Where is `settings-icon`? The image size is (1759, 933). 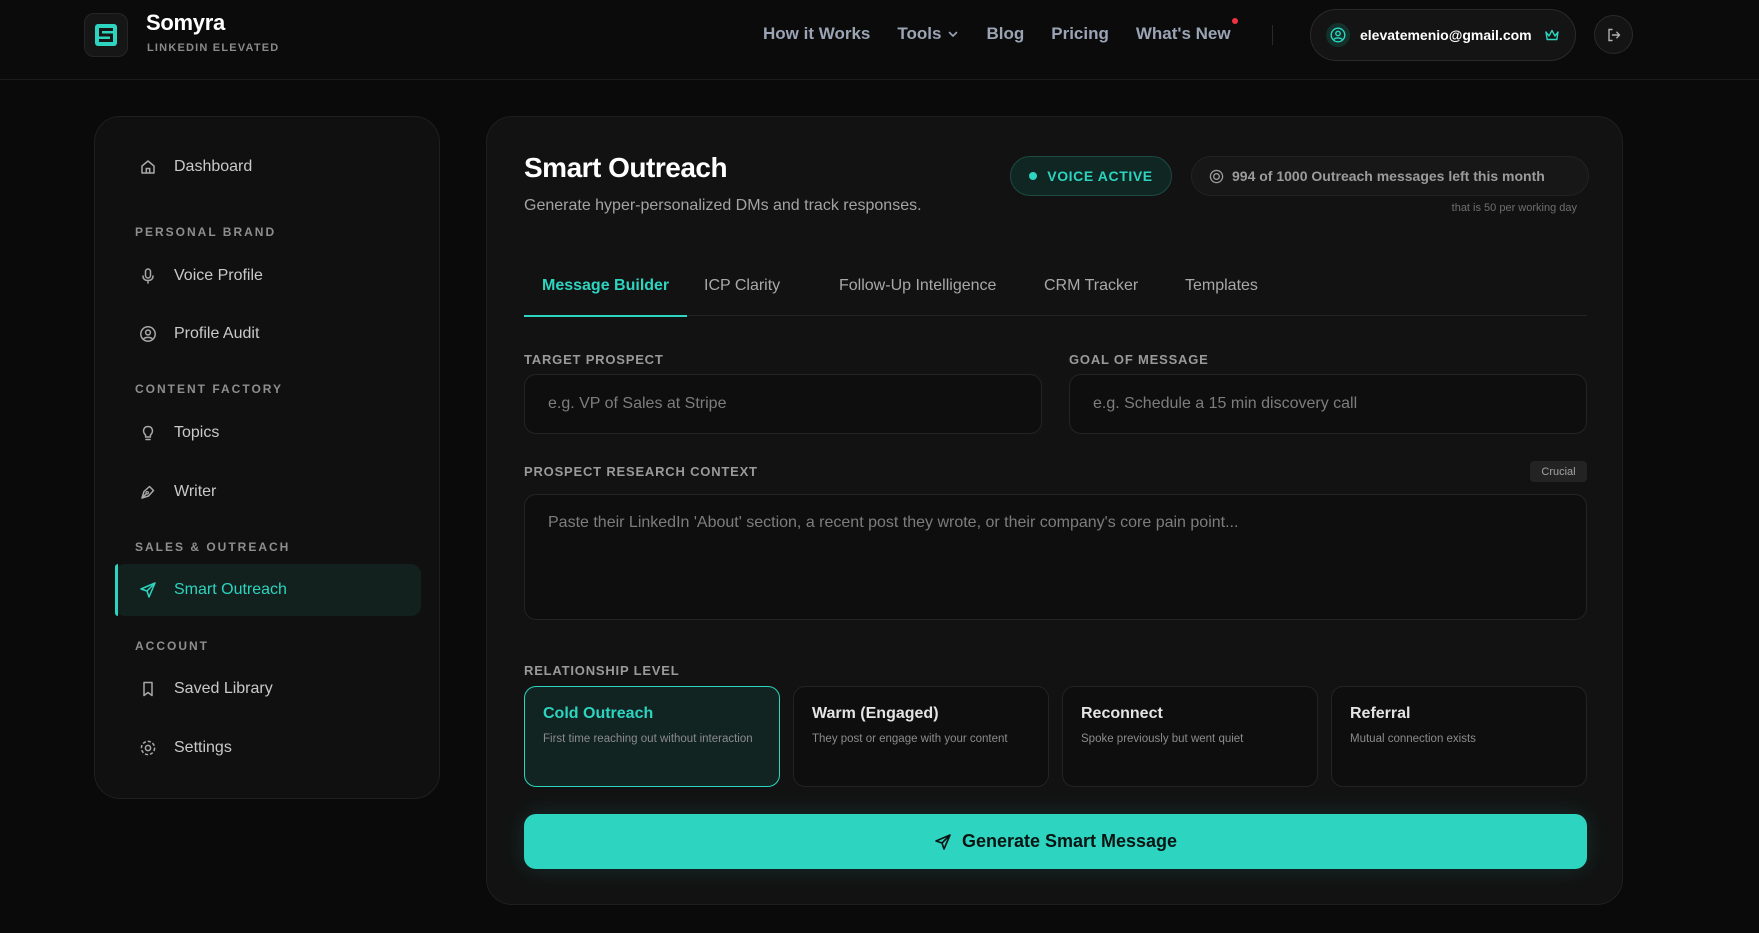
settings-icon is located at coordinates (148, 748).